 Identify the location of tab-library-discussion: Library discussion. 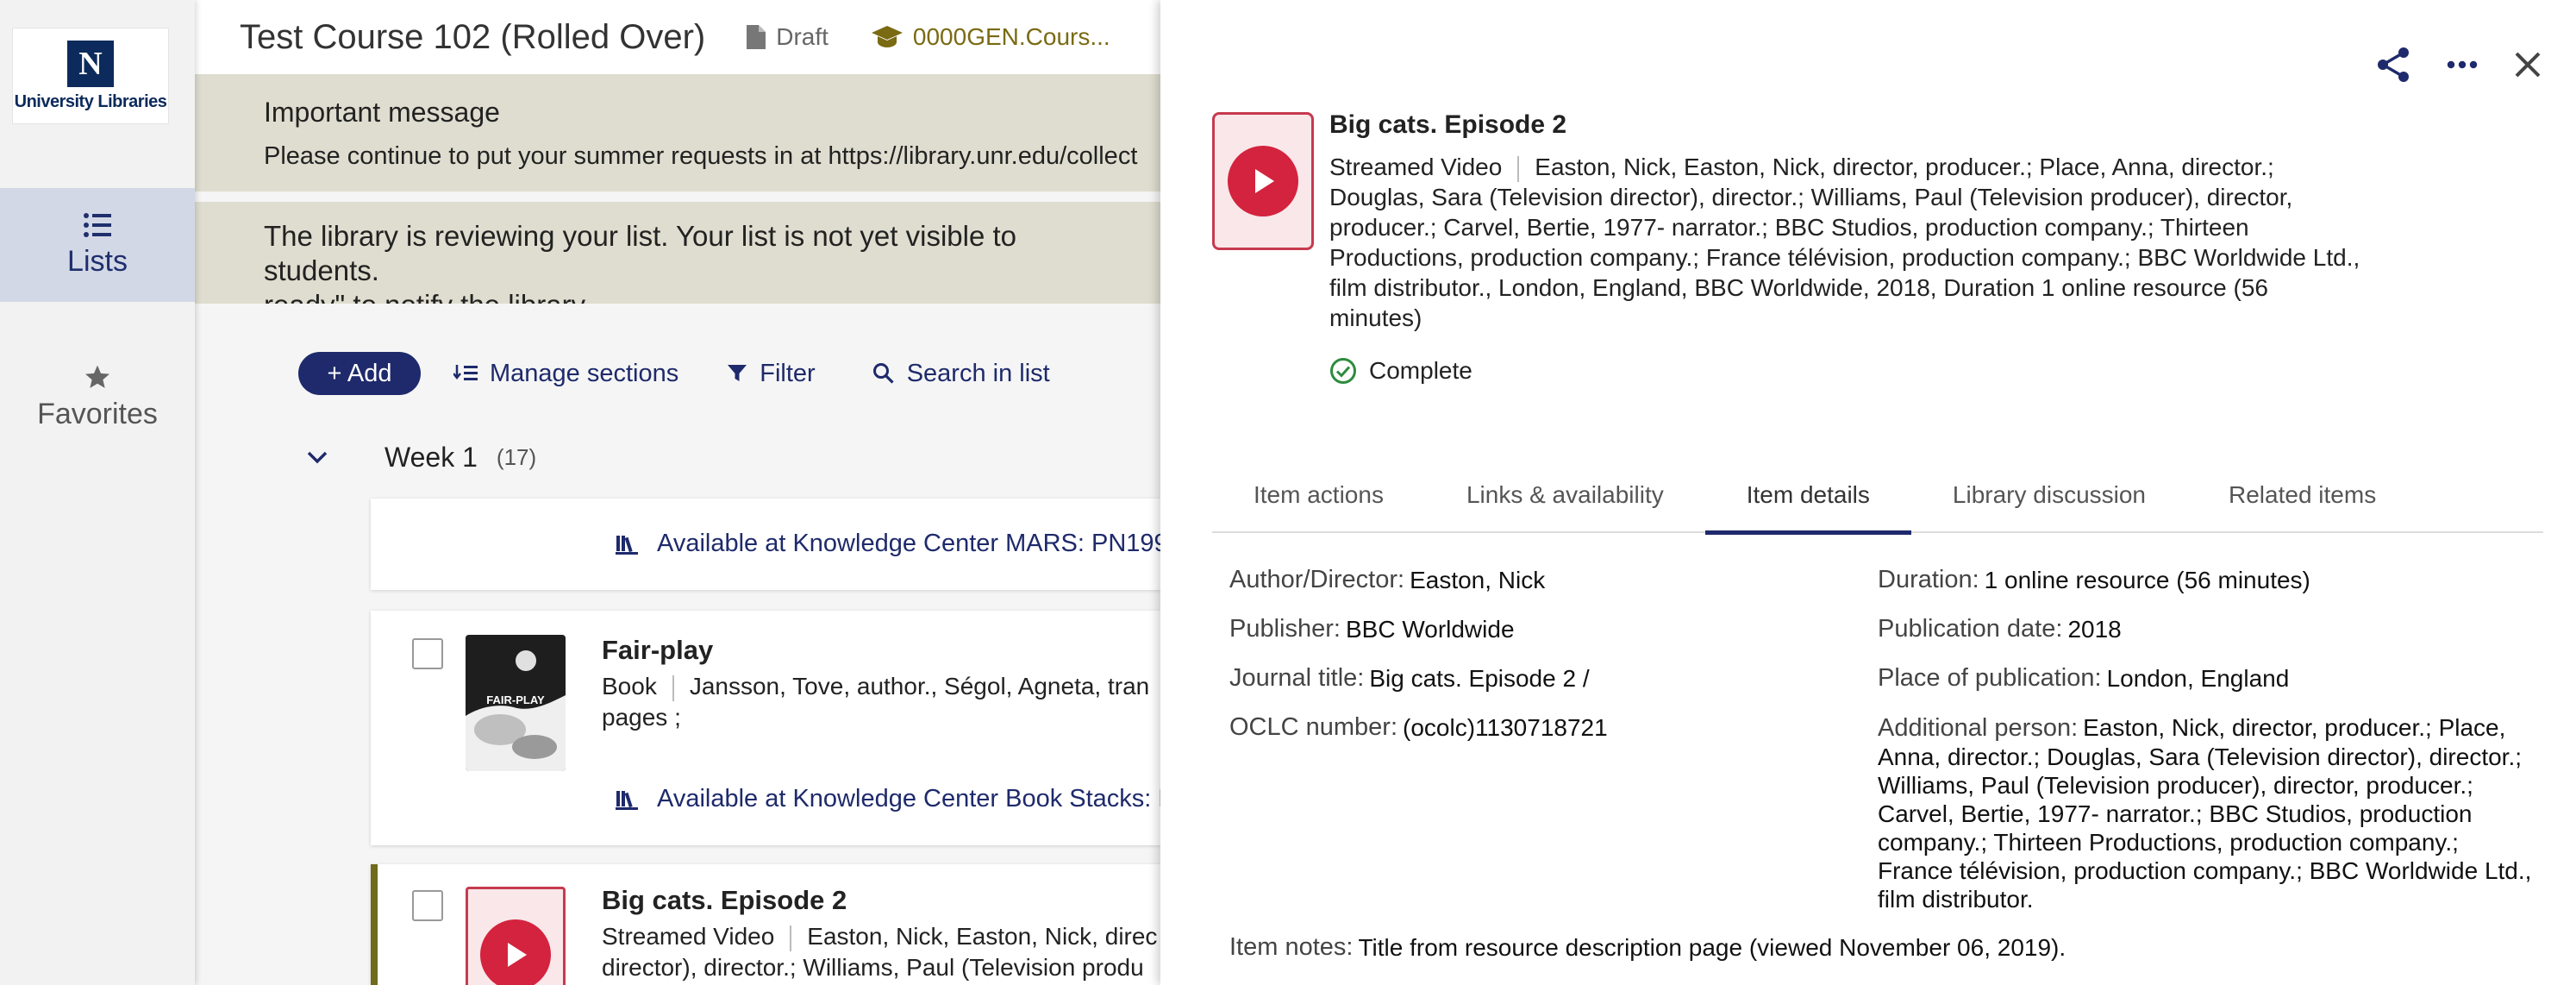
(2049, 495).